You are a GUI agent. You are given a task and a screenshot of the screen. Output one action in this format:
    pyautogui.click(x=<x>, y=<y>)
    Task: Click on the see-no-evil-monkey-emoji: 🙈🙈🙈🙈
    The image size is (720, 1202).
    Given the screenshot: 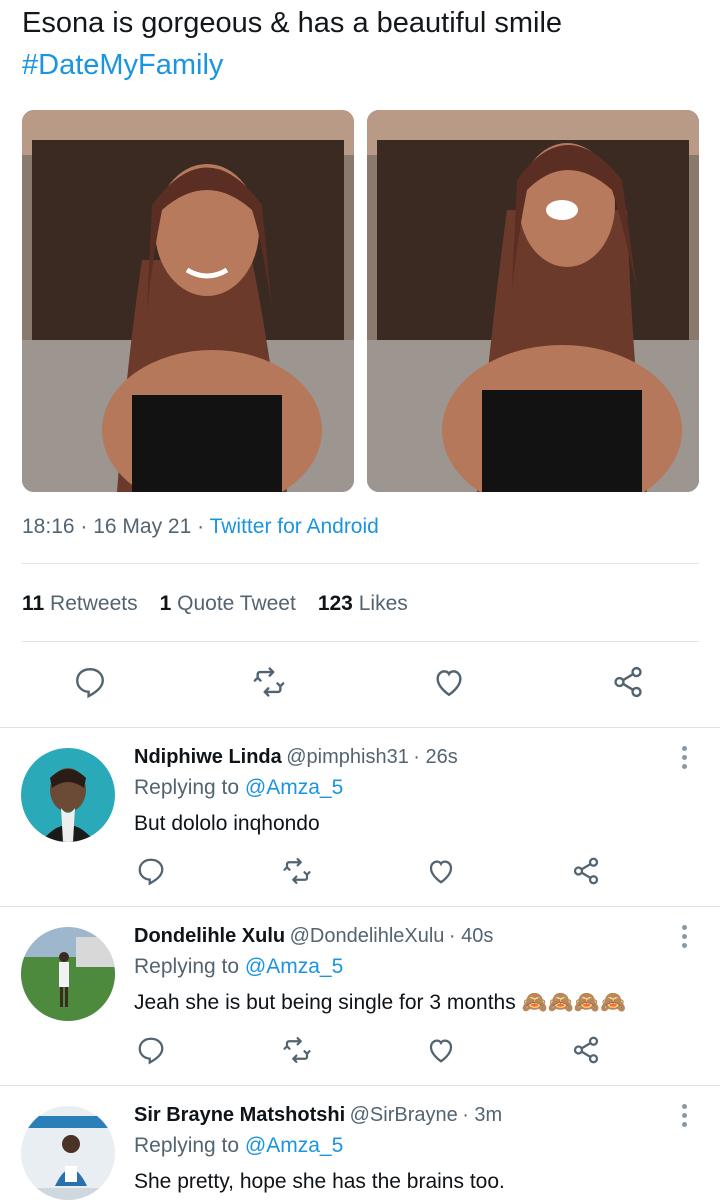 What is the action you would take?
    pyautogui.click(x=574, y=1002)
    